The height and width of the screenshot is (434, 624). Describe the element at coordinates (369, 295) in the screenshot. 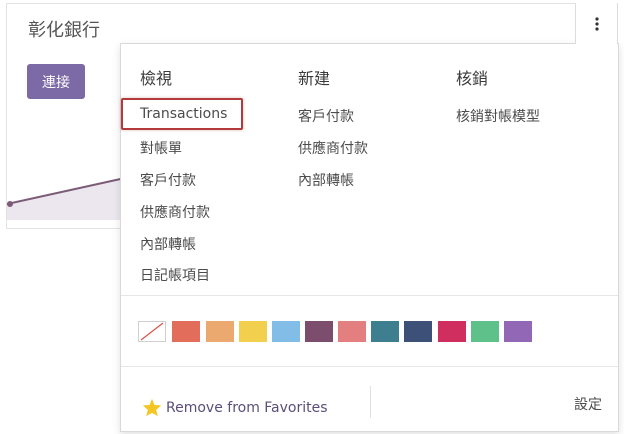

I see `menu-divider` at that location.